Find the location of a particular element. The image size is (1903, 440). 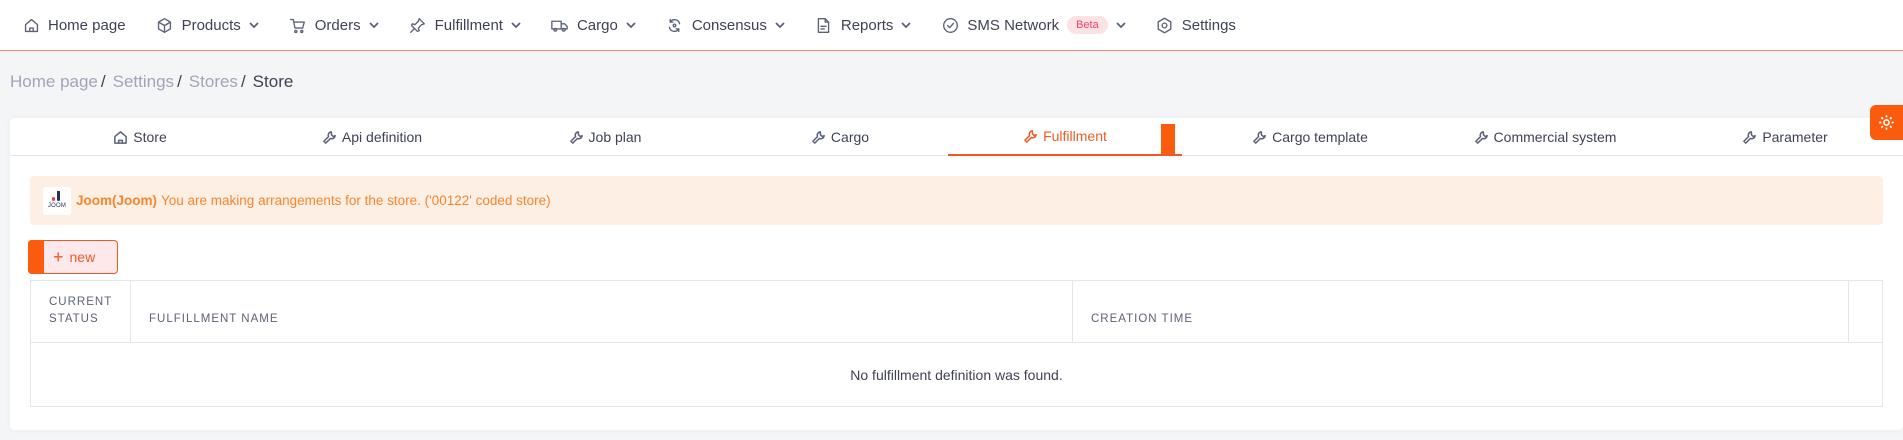

nav-item-label: Consensus is located at coordinates (729, 25).